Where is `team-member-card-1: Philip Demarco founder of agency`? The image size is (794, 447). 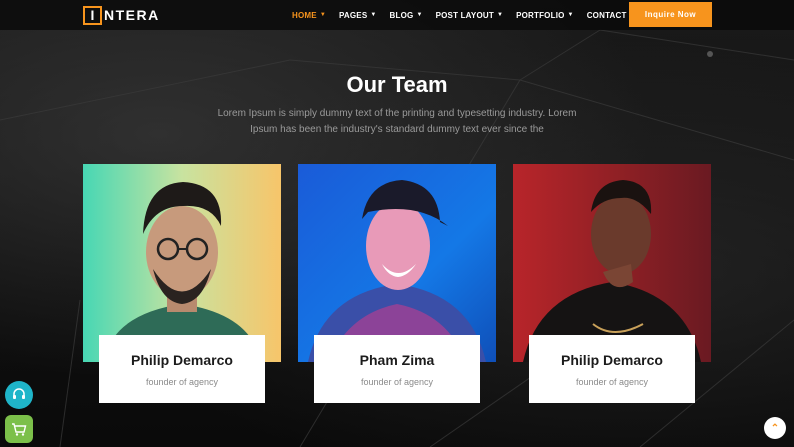
team-member-card-1: Philip Demarco founder of agency is located at coordinates (182, 369).